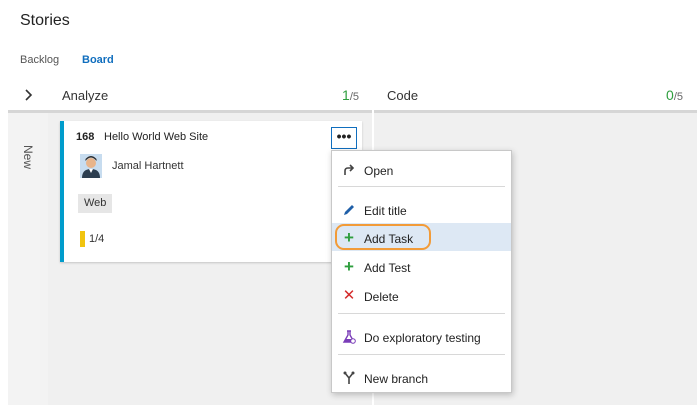 The width and height of the screenshot is (697, 405). I want to click on open-arrow-icon, so click(349, 170).